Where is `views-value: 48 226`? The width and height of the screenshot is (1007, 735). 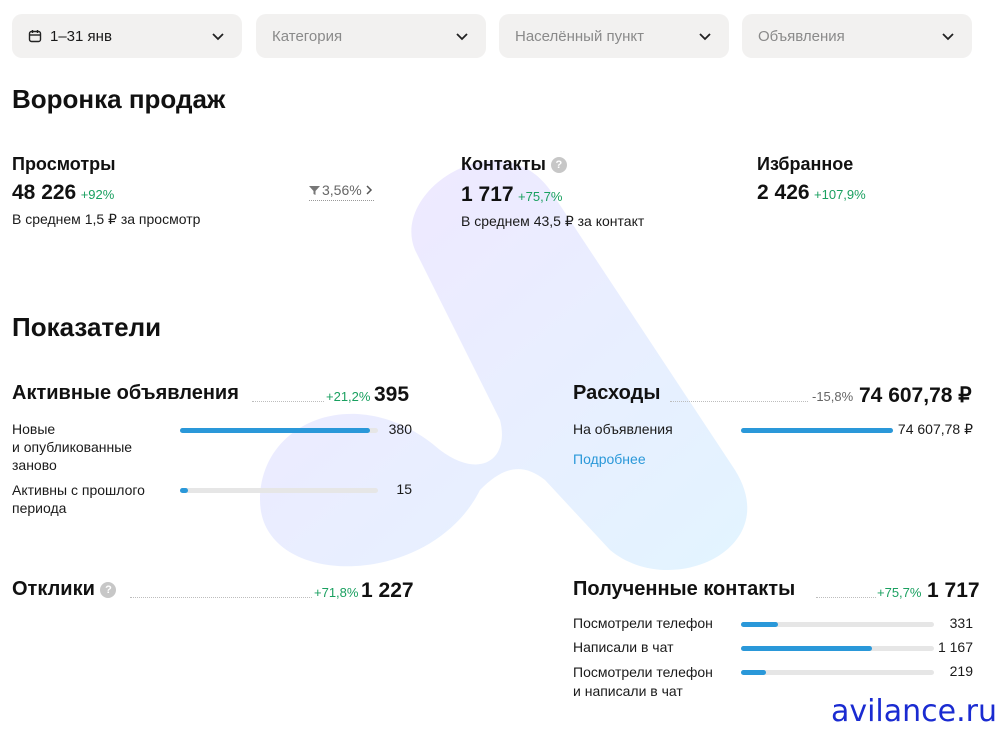 views-value: 48 226 is located at coordinates (44, 192).